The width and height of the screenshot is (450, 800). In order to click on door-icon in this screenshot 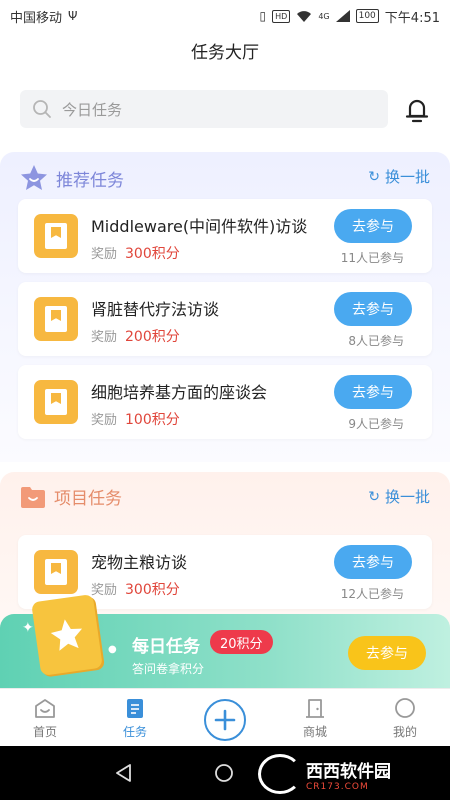, I will do `click(315, 708)`.